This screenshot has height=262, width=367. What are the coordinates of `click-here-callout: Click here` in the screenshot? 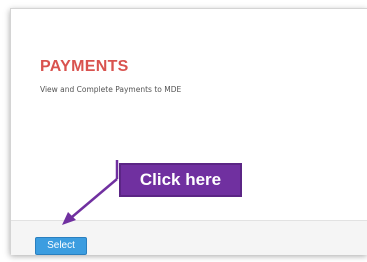 It's located at (180, 180).